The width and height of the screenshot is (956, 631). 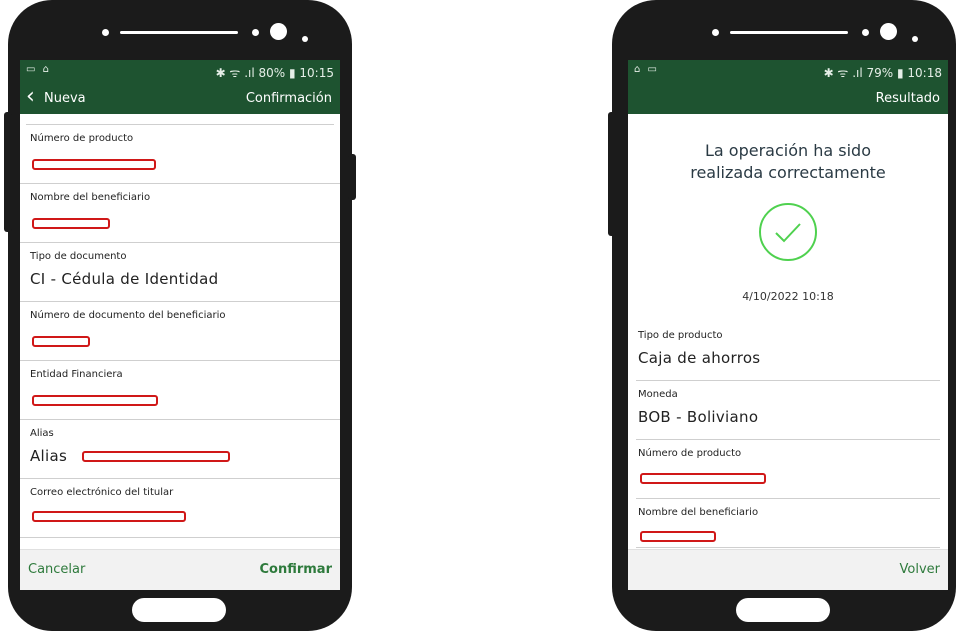 What do you see at coordinates (30, 97) in the screenshot?
I see `back-chevron-icon: ‹` at bounding box center [30, 97].